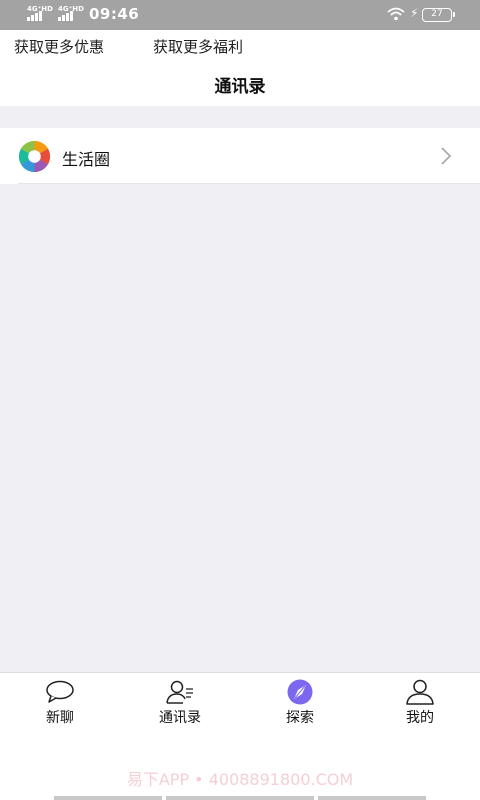 Image resolution: width=480 pixels, height=800 pixels. I want to click on list-item-label: 生活圈, so click(86, 159).